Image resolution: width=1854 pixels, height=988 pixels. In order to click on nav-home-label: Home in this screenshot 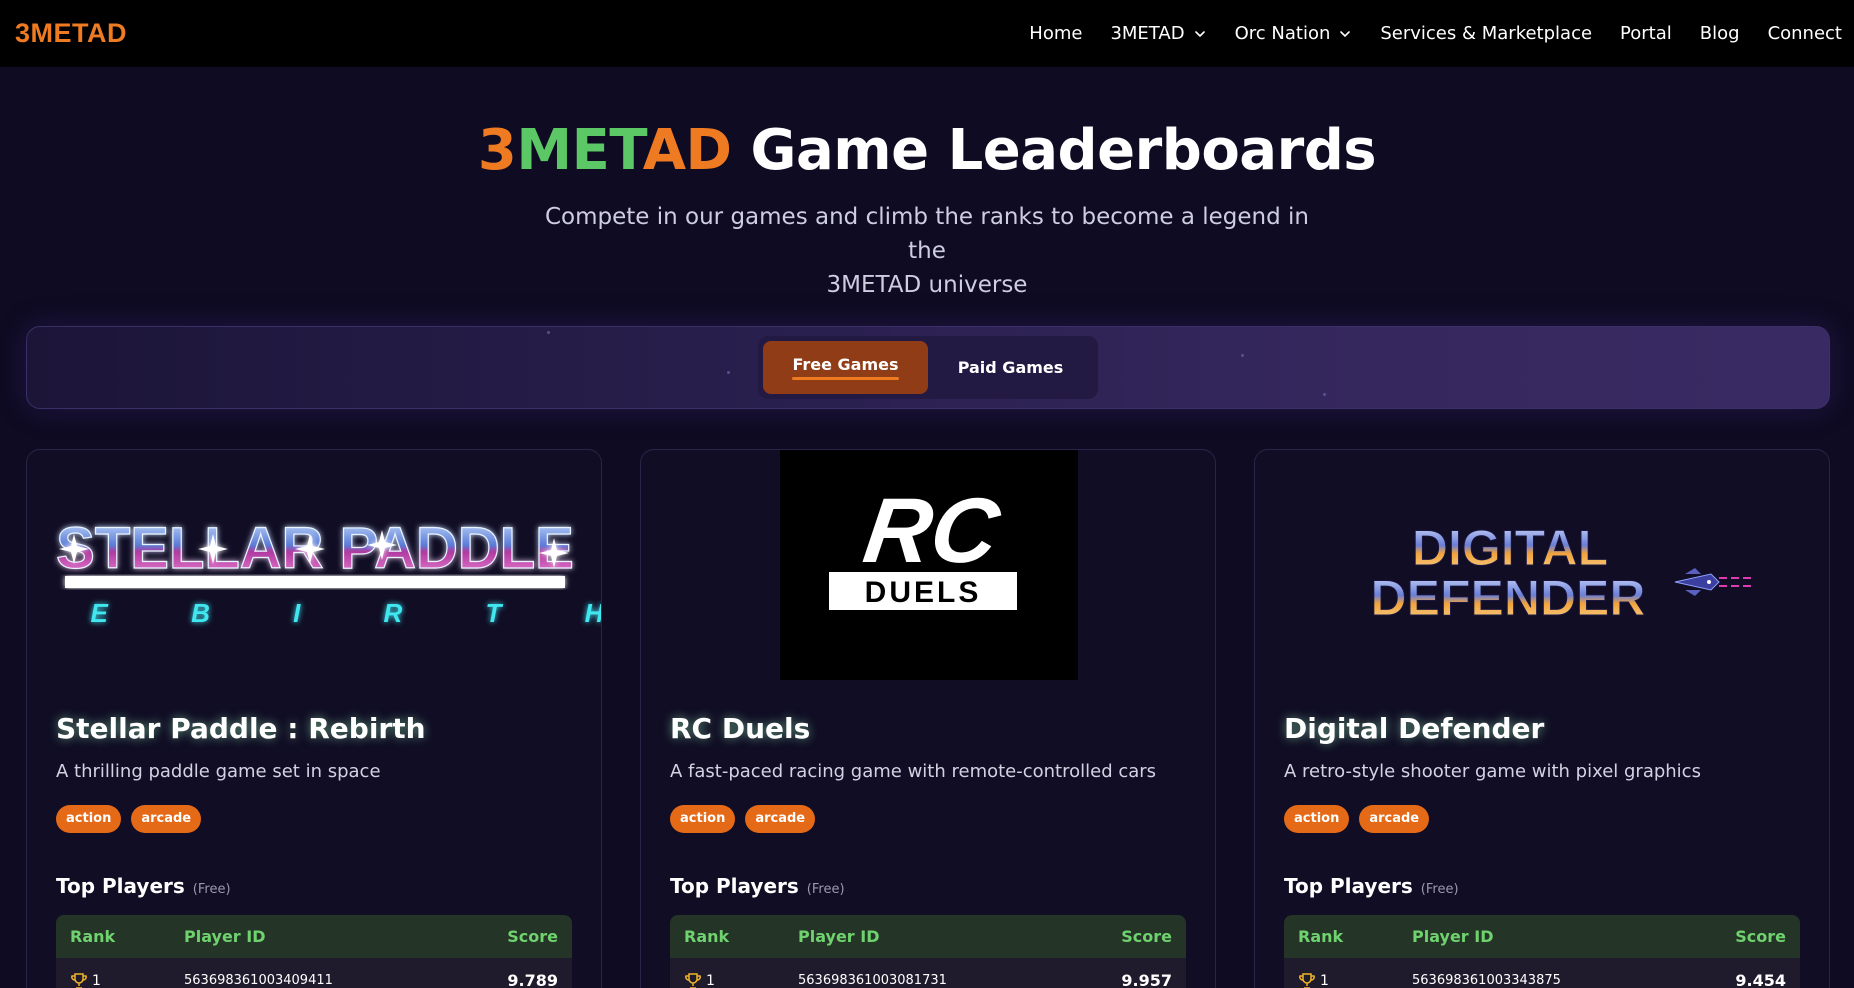, I will do `click(1056, 33)`.